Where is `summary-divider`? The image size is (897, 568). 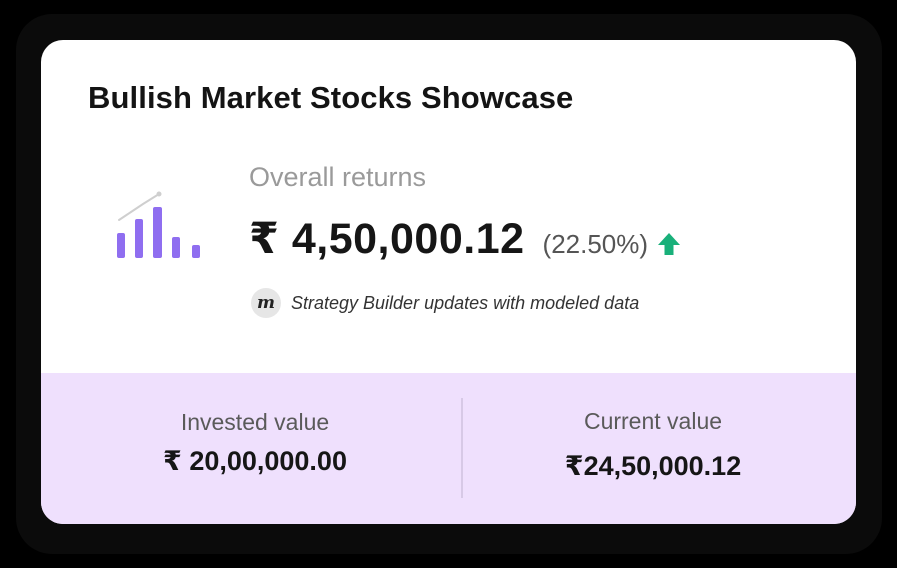
summary-divider is located at coordinates (462, 448).